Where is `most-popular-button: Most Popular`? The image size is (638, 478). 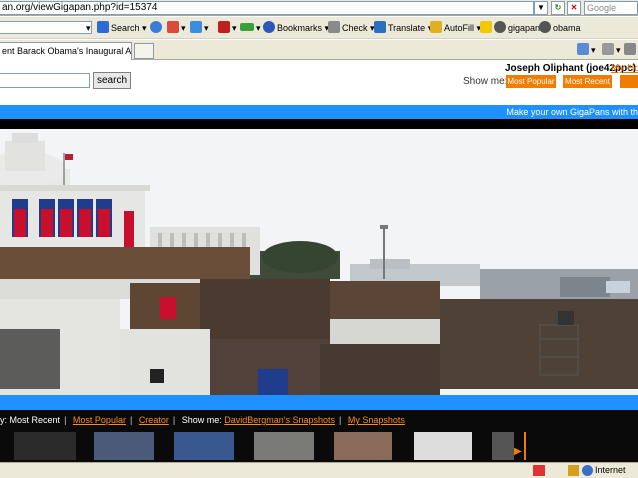
most-popular-button: Most Popular is located at coordinates (531, 81).